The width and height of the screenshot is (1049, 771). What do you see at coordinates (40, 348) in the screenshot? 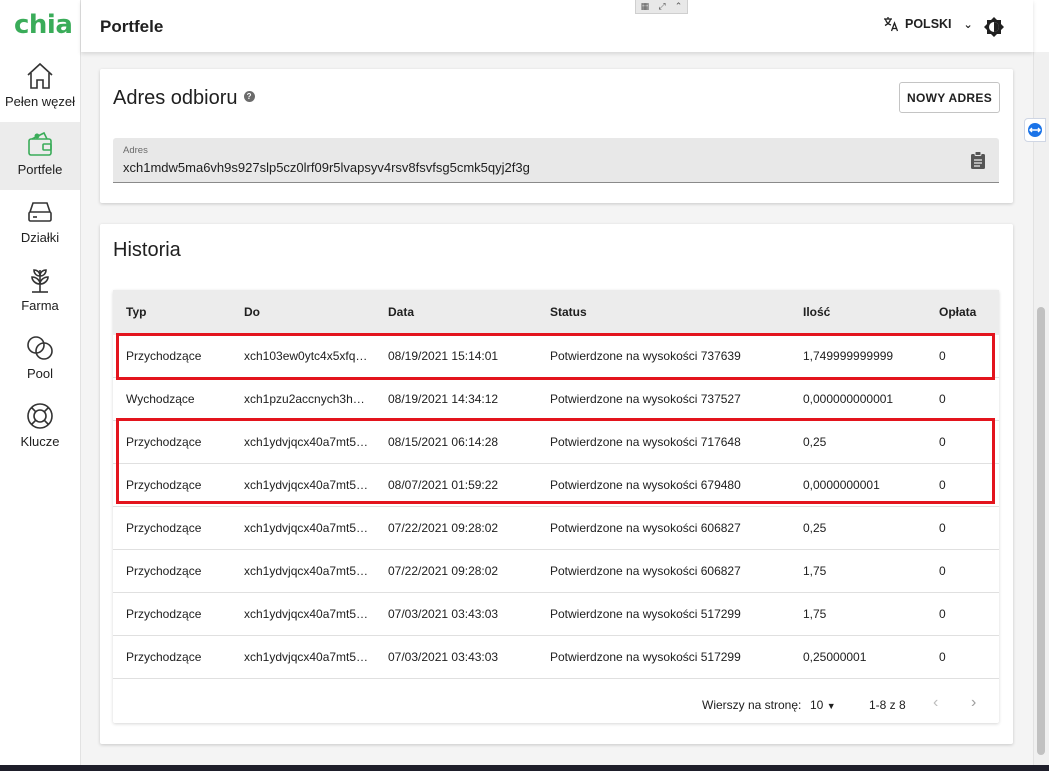
I see `pool-icon` at bounding box center [40, 348].